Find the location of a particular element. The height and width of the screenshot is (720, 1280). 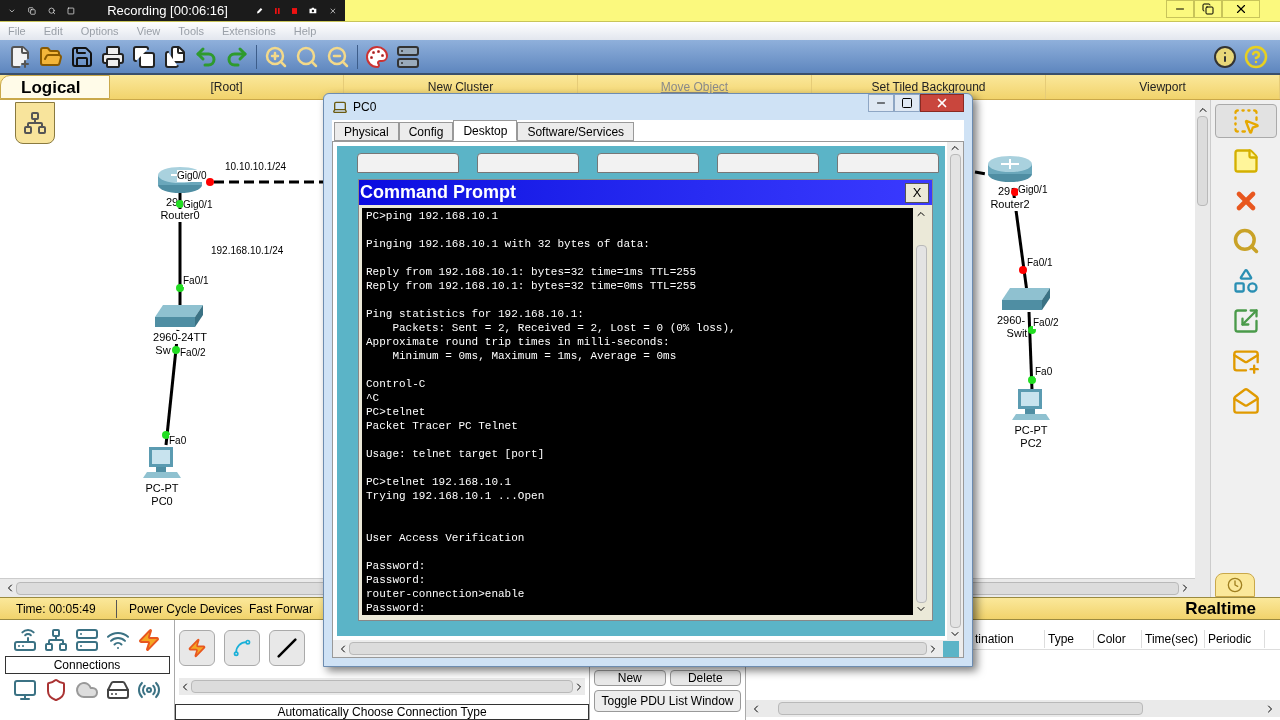

terminal-line: Usage: telnet target [port] is located at coordinates (456, 454).